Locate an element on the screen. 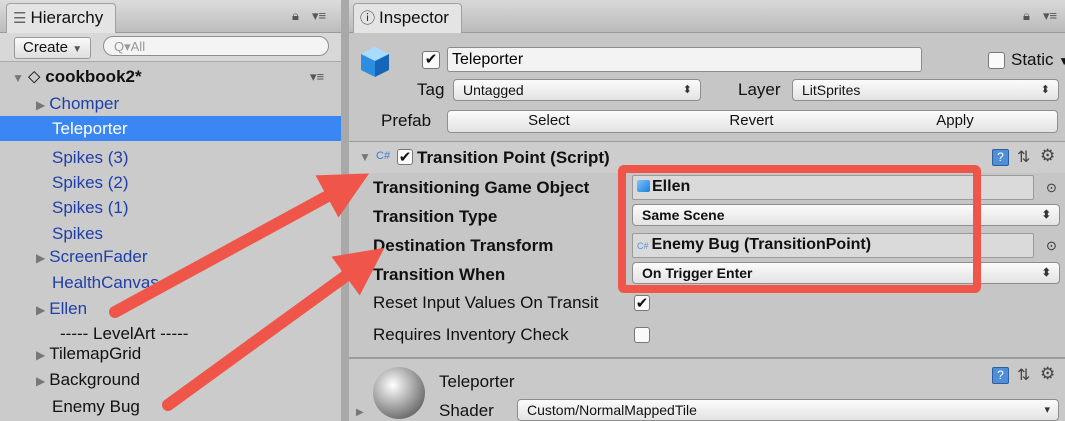 The height and width of the screenshot is (421, 1065). tag-dropdown: Untagged ⬍ is located at coordinates (577, 90).